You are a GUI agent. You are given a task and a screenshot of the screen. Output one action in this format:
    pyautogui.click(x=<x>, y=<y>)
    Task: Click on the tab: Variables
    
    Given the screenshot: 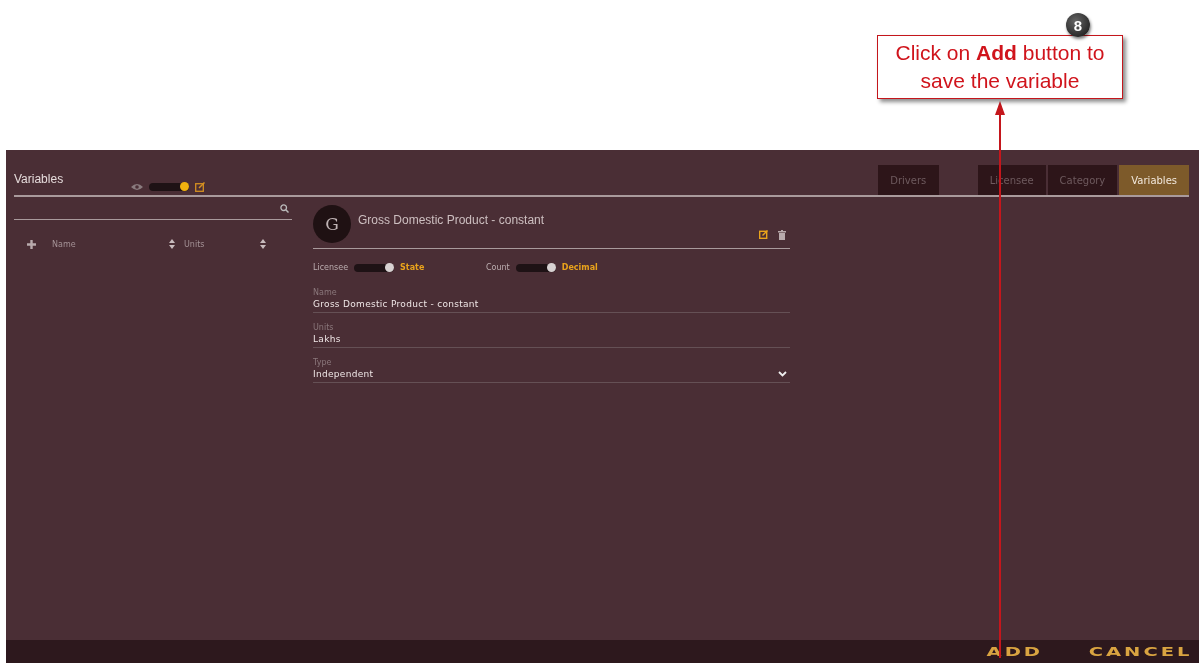 What is the action you would take?
    pyautogui.click(x=1154, y=180)
    